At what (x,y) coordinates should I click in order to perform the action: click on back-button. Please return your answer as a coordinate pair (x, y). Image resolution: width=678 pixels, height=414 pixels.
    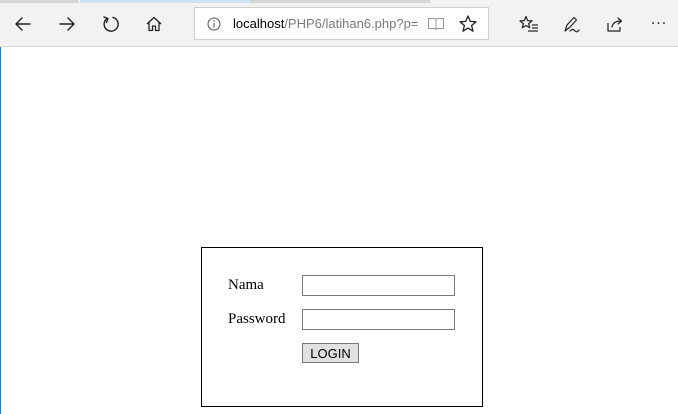
    Looking at the image, I should click on (23, 24).